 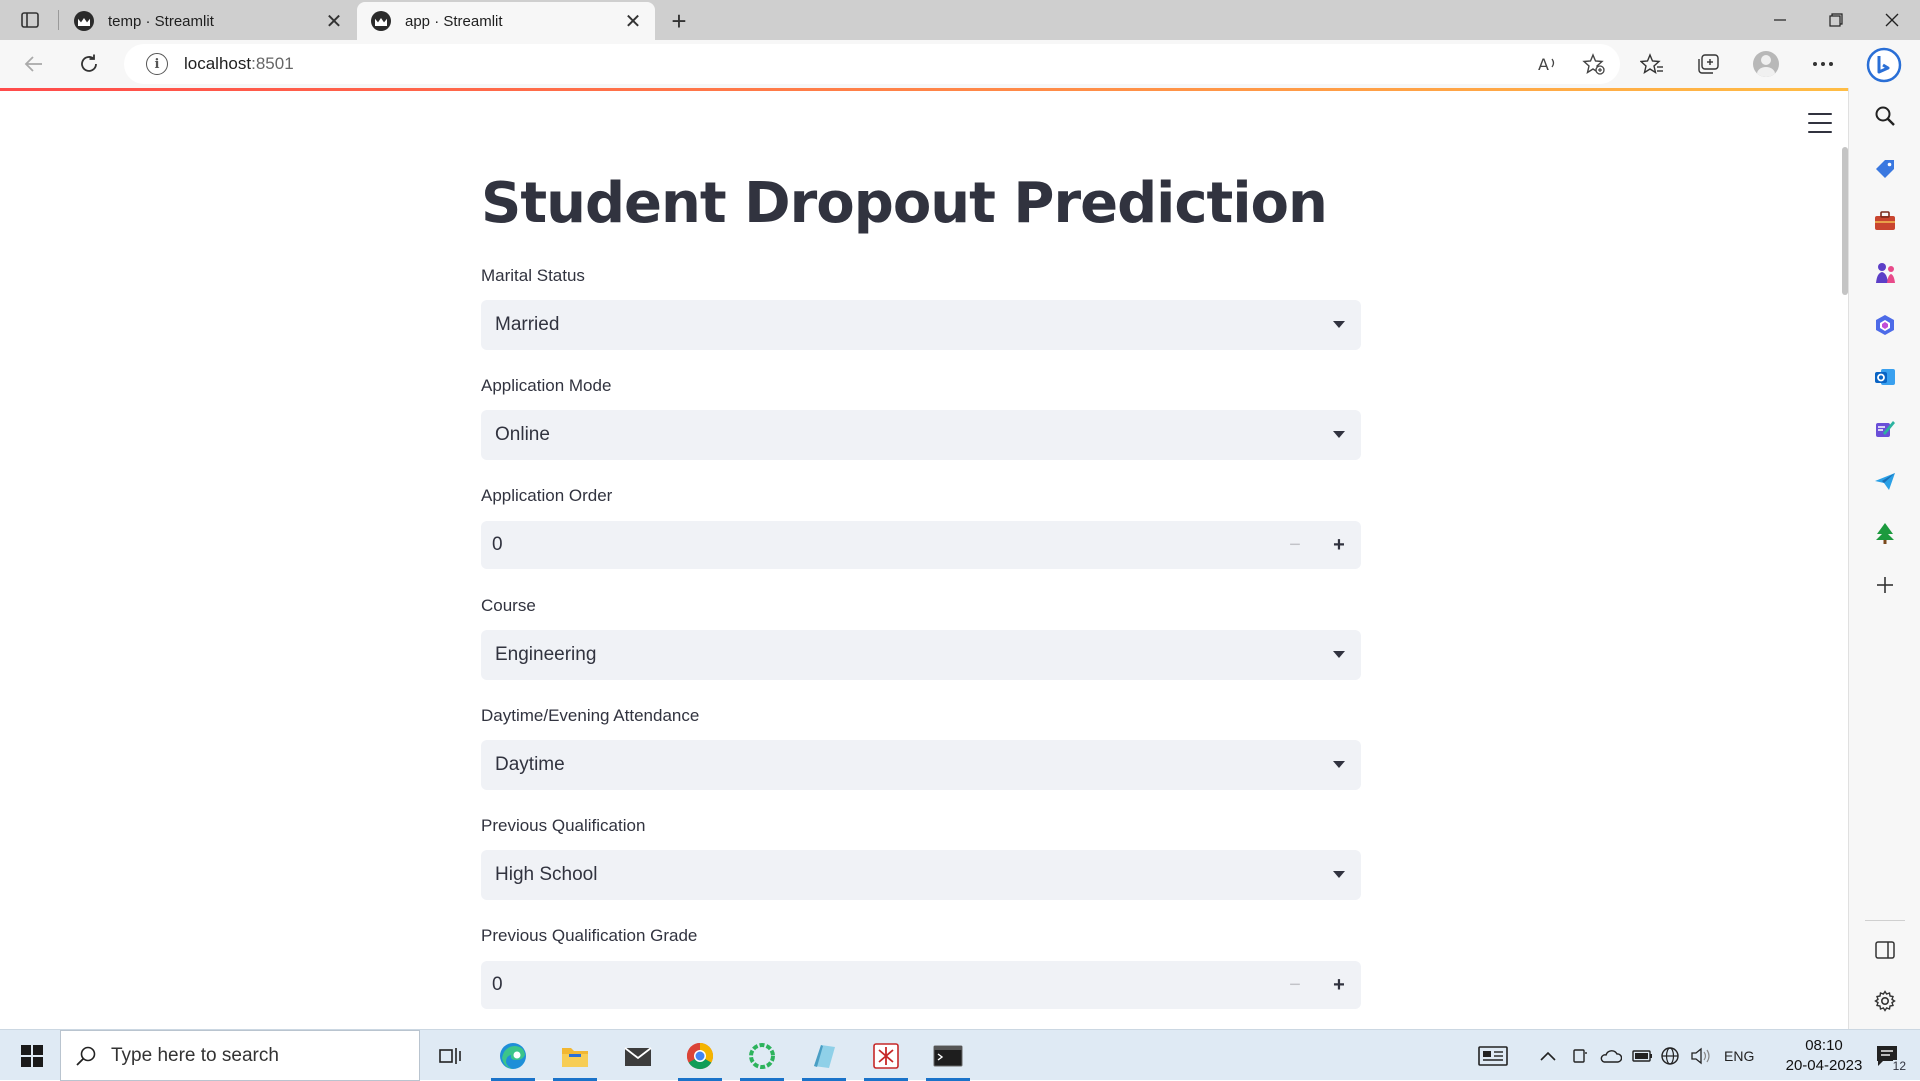 What do you see at coordinates (1493, 1055) in the screenshot?
I see `news-widget-icon` at bounding box center [1493, 1055].